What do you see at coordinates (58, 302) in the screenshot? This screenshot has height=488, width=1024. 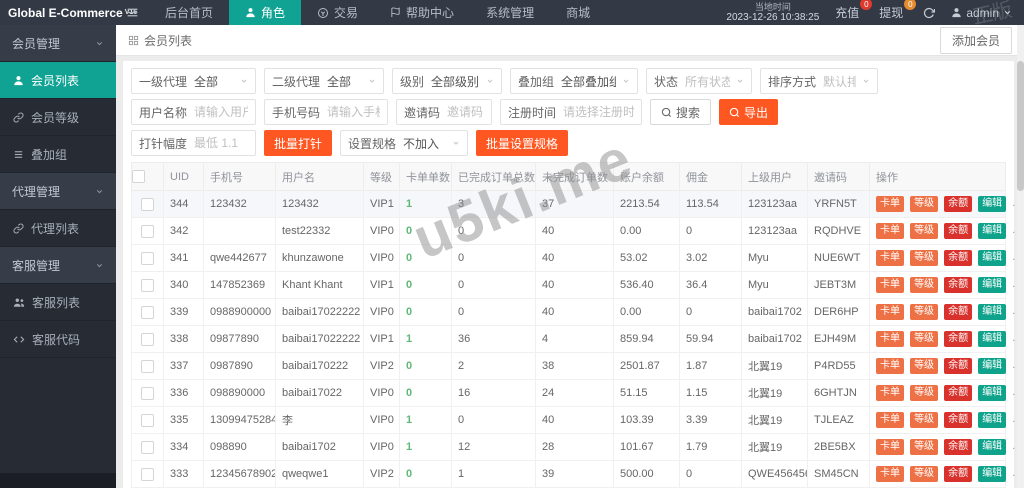 I see `sidebar-item-service-list: 客服列表` at bounding box center [58, 302].